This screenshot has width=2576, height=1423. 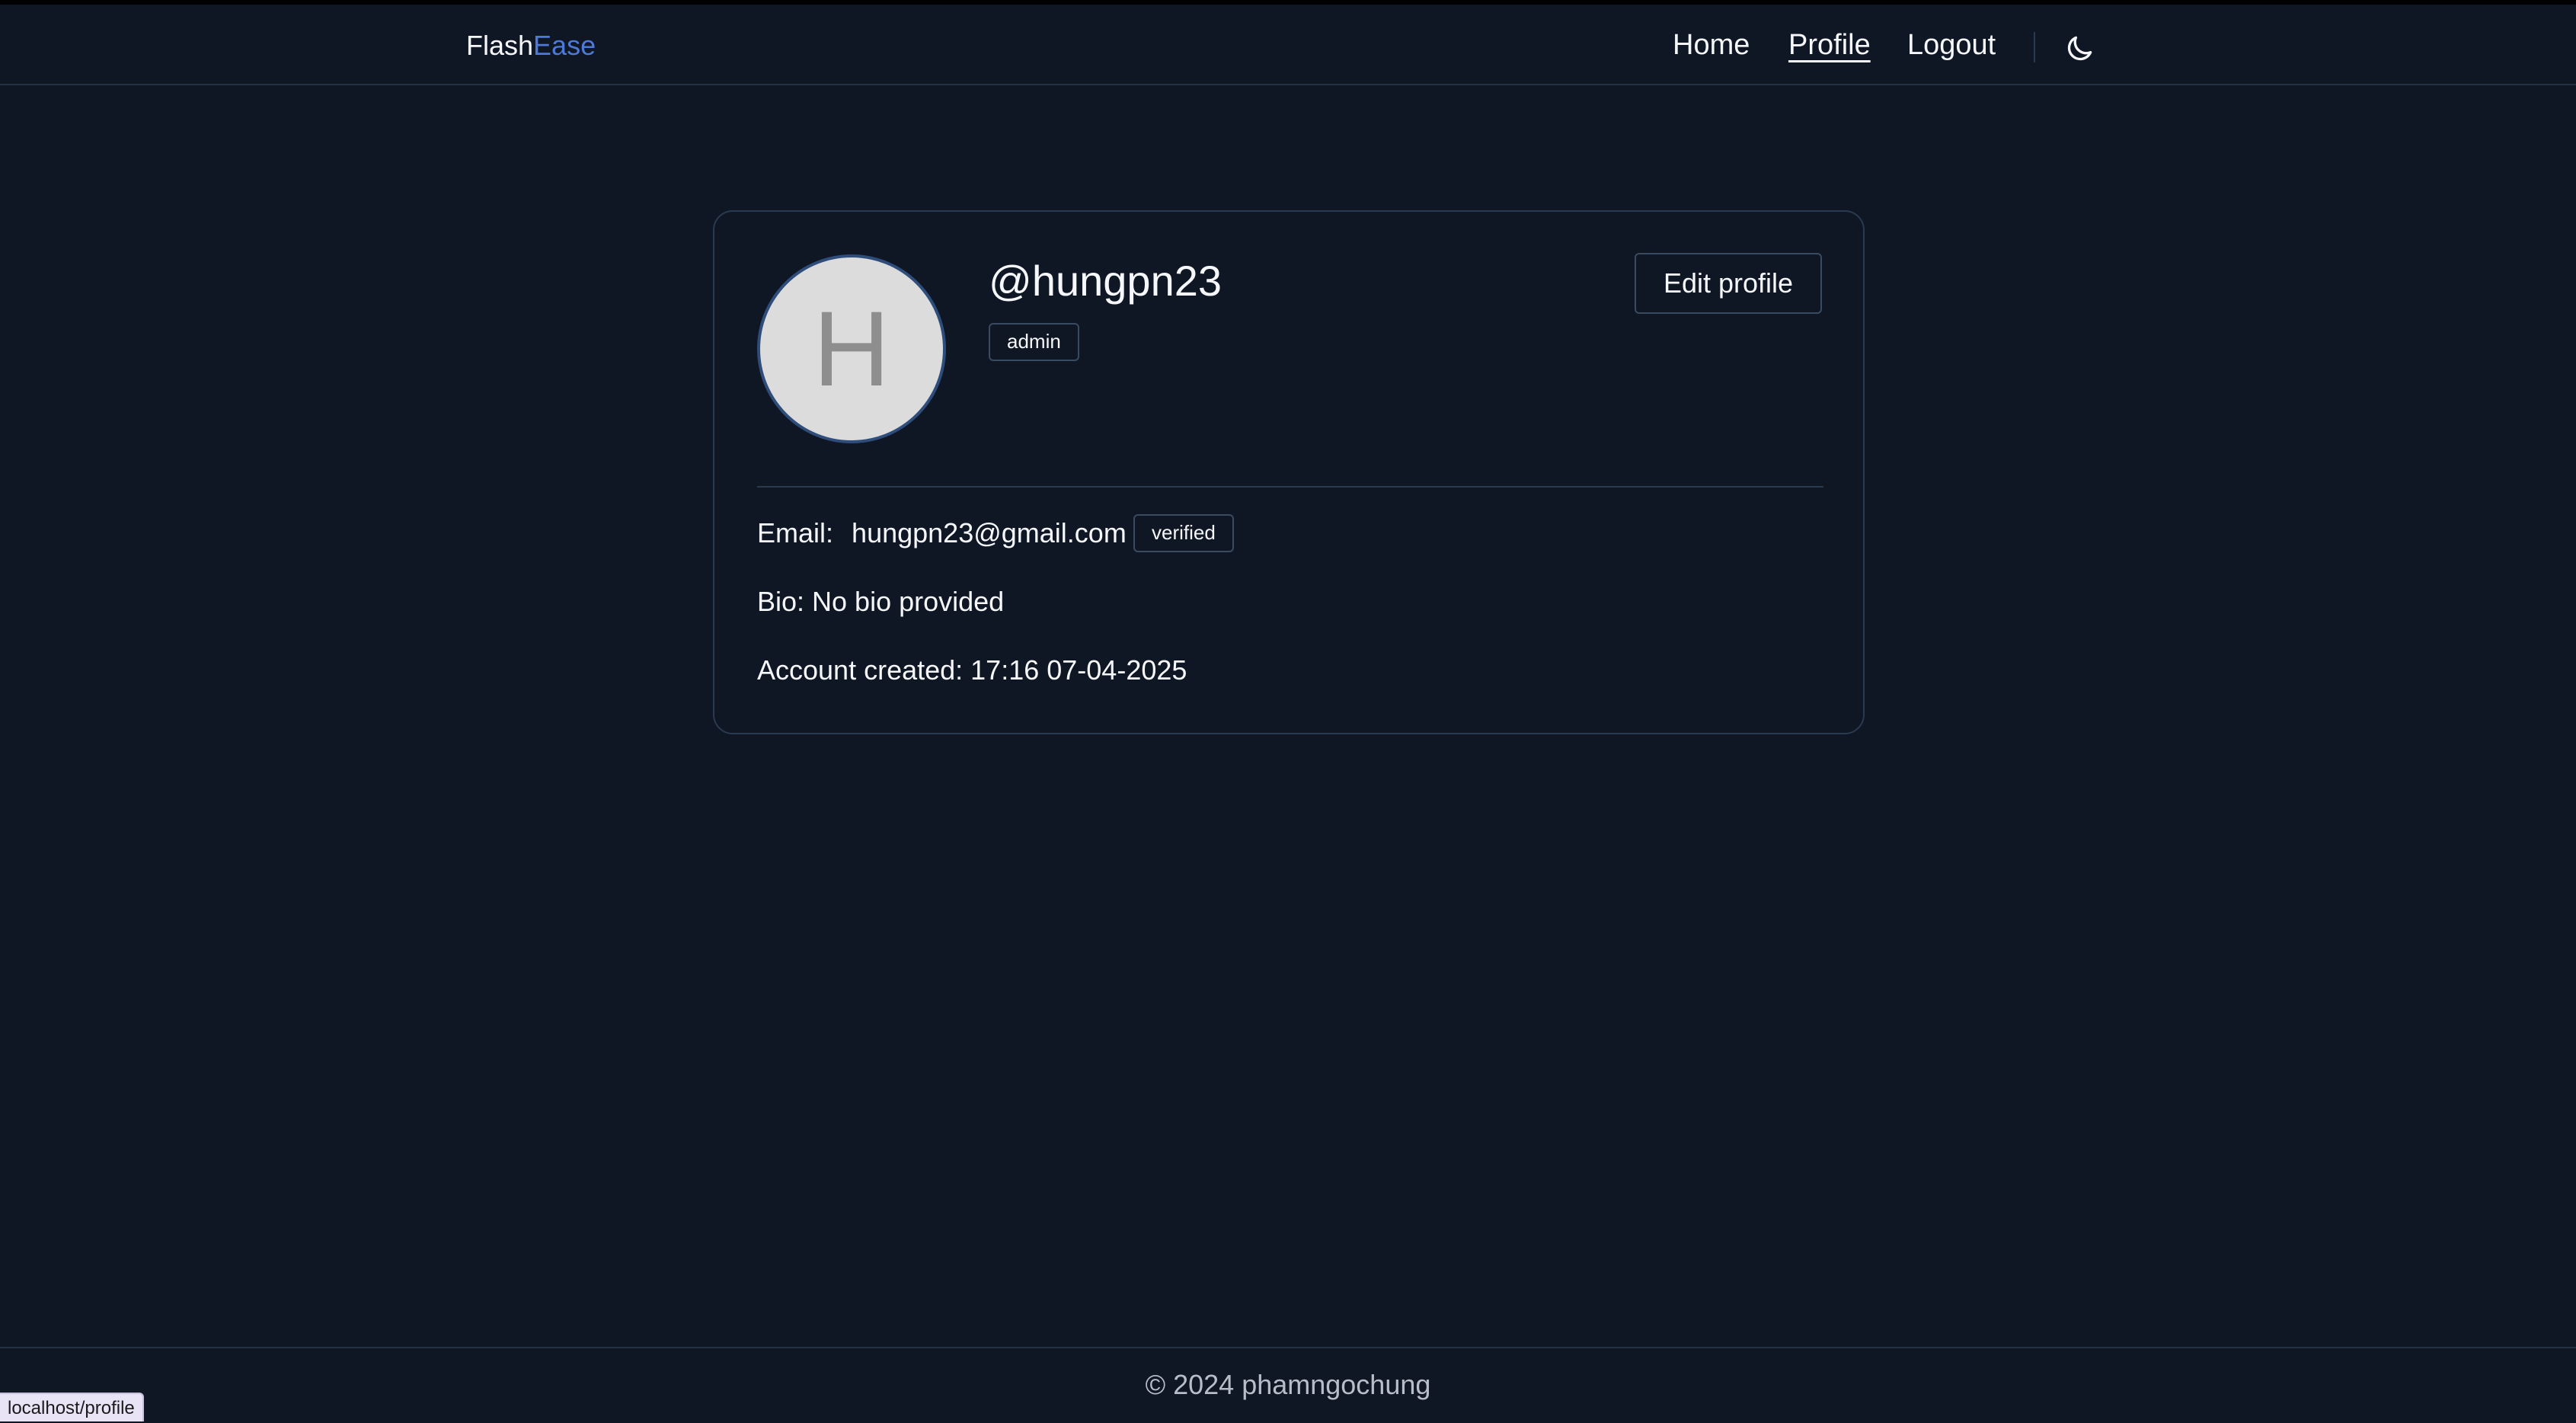 I want to click on brand-text-ease: Ease, so click(x=564, y=45).